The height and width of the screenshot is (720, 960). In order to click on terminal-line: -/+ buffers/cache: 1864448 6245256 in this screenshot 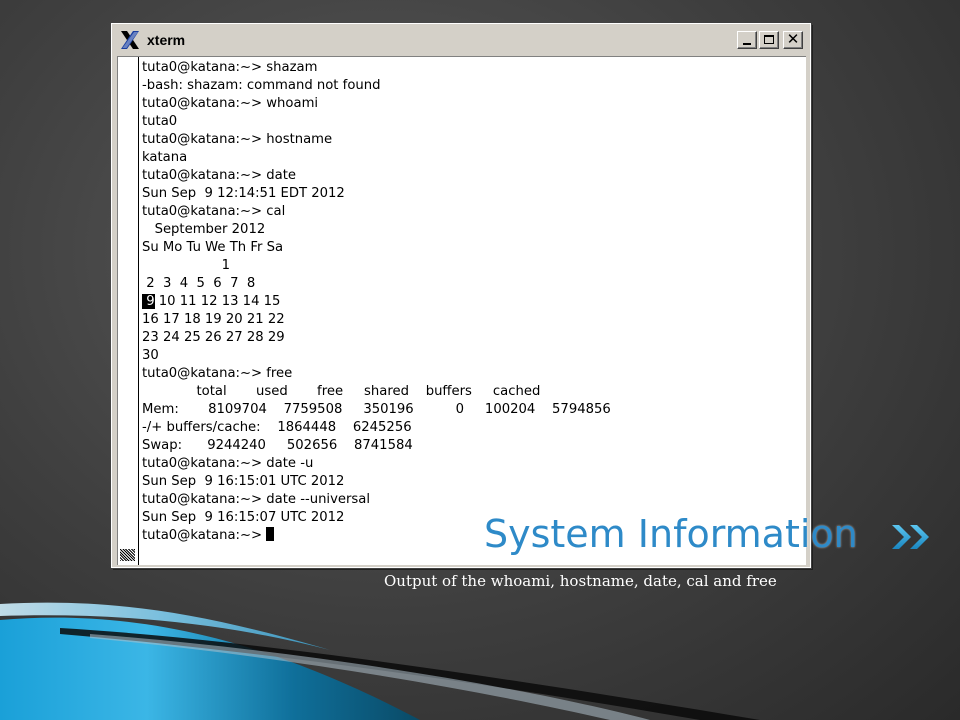, I will do `click(277, 427)`.